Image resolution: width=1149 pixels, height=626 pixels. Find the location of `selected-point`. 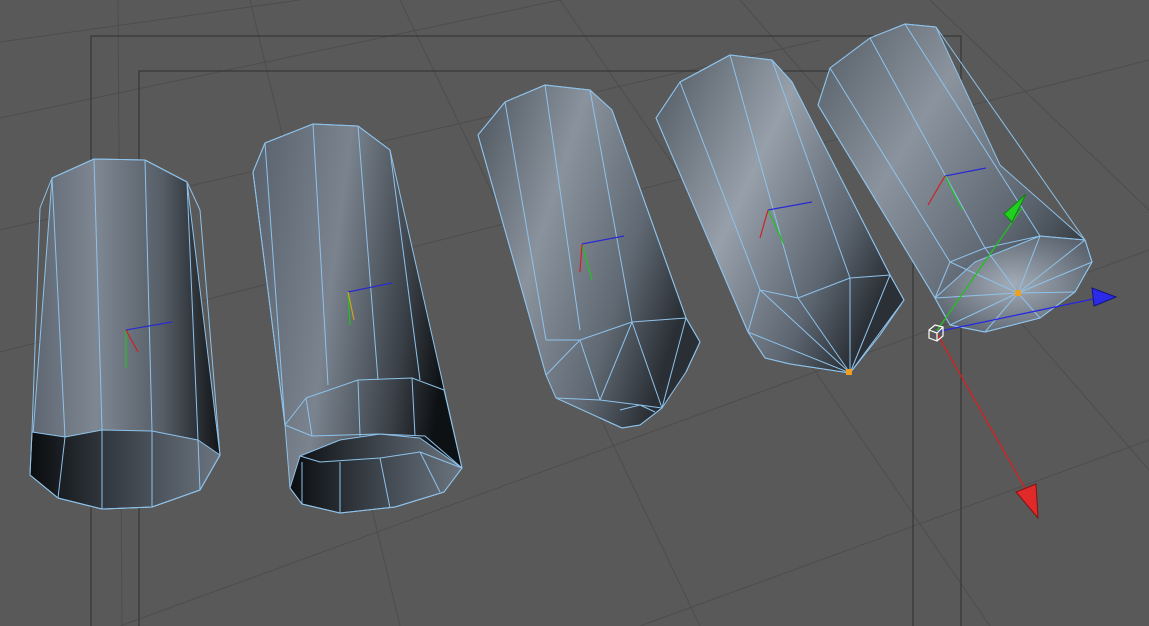

selected-point is located at coordinates (849, 372).